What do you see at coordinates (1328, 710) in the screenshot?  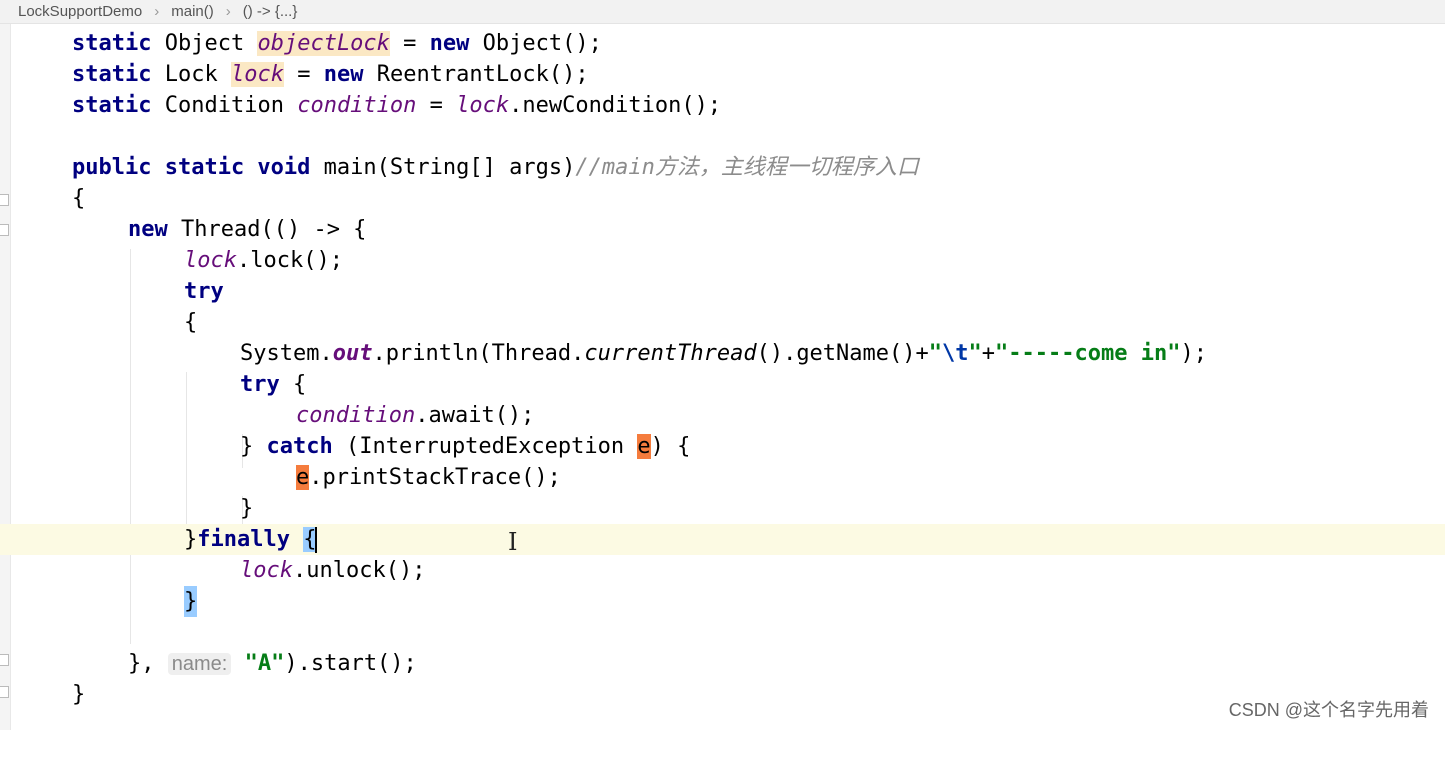 I see `watermark: CSDN @这个名字先用着` at bounding box center [1328, 710].